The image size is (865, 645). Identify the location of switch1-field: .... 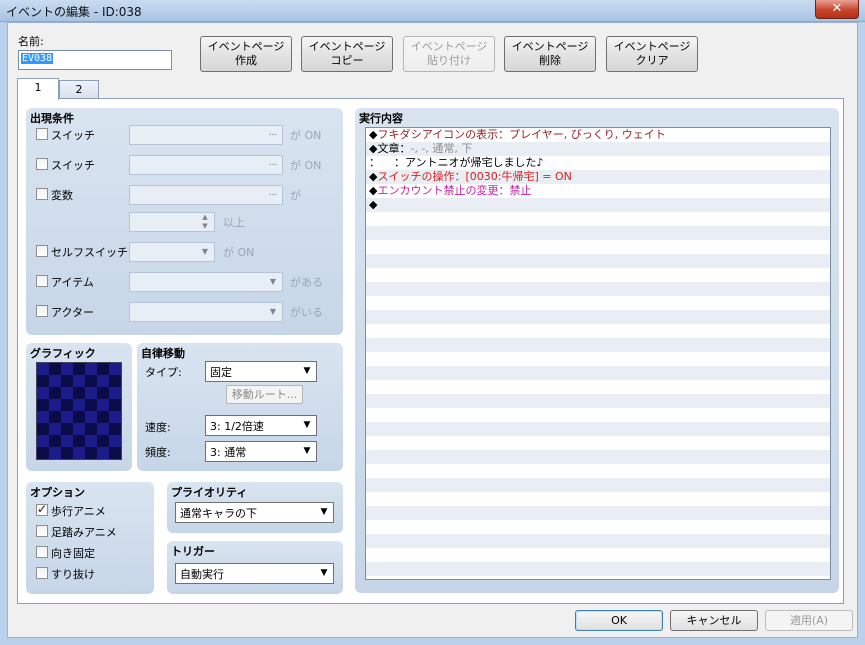
(206, 135).